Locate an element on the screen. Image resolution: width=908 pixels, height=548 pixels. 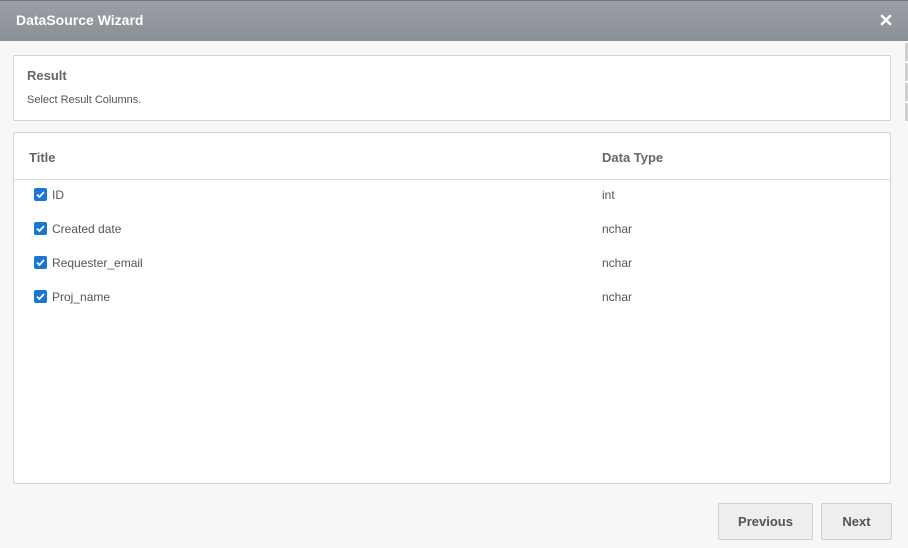
dialog-title: DataSource Wizard is located at coordinates (80, 20).